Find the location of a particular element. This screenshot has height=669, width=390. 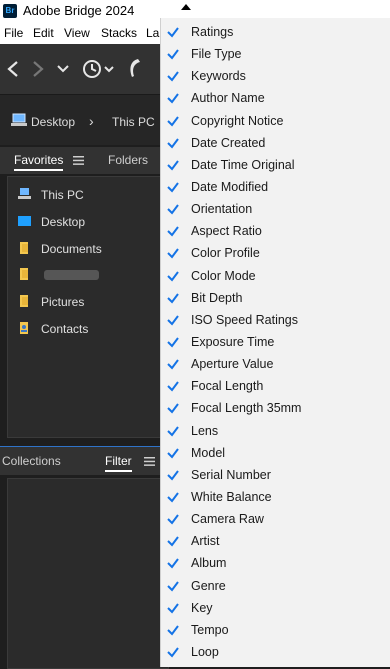

menu-item-date-created: Date Created is located at coordinates (275, 143).